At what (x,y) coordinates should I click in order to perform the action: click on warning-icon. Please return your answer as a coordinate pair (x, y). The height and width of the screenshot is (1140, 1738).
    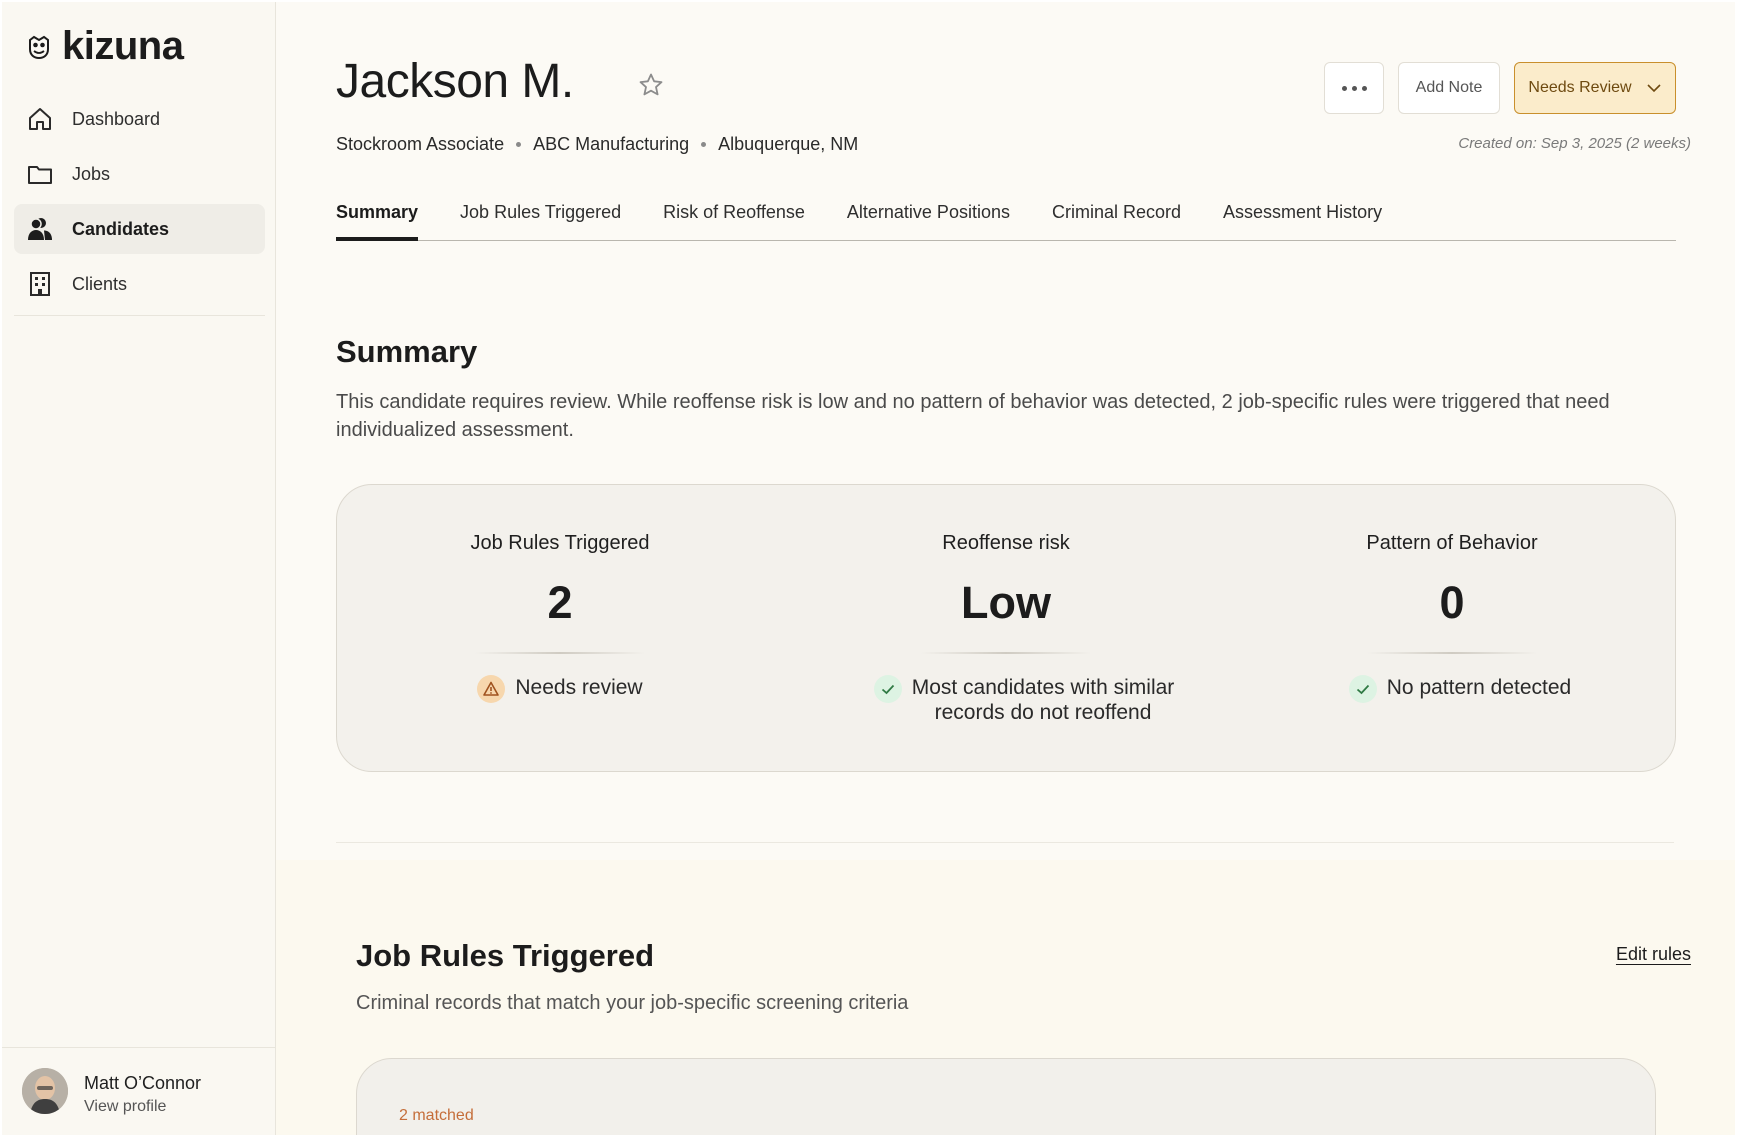
    Looking at the image, I should click on (491, 689).